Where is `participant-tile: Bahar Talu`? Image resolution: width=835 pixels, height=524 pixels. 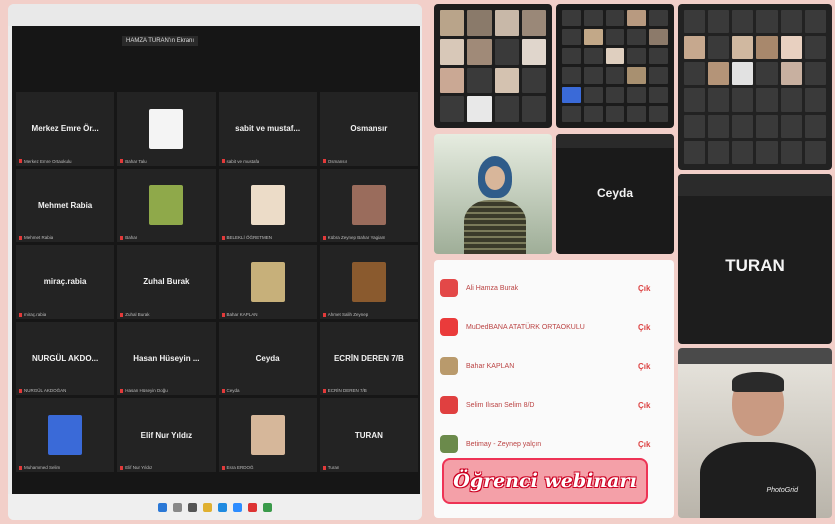 participant-tile: Bahar Talu is located at coordinates (166, 129).